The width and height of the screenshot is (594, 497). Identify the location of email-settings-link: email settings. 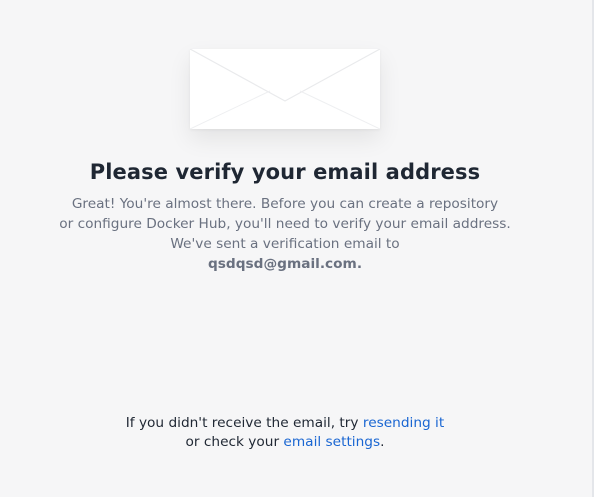
(331, 442).